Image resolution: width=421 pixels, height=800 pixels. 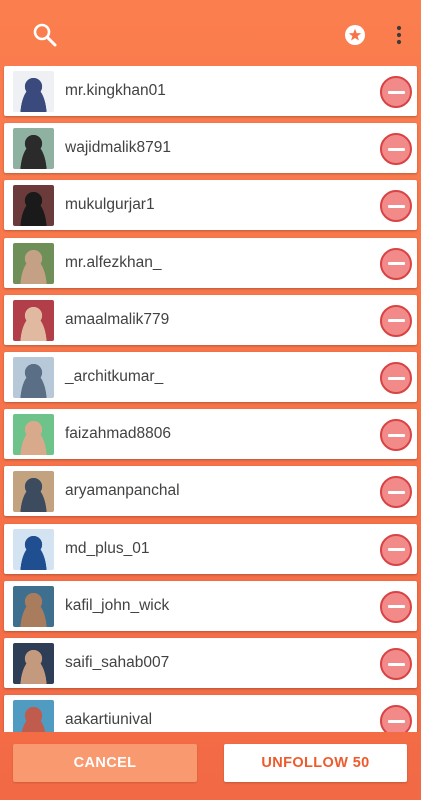 I want to click on unfollow-button: UNFOLLOW 50, so click(x=315, y=763).